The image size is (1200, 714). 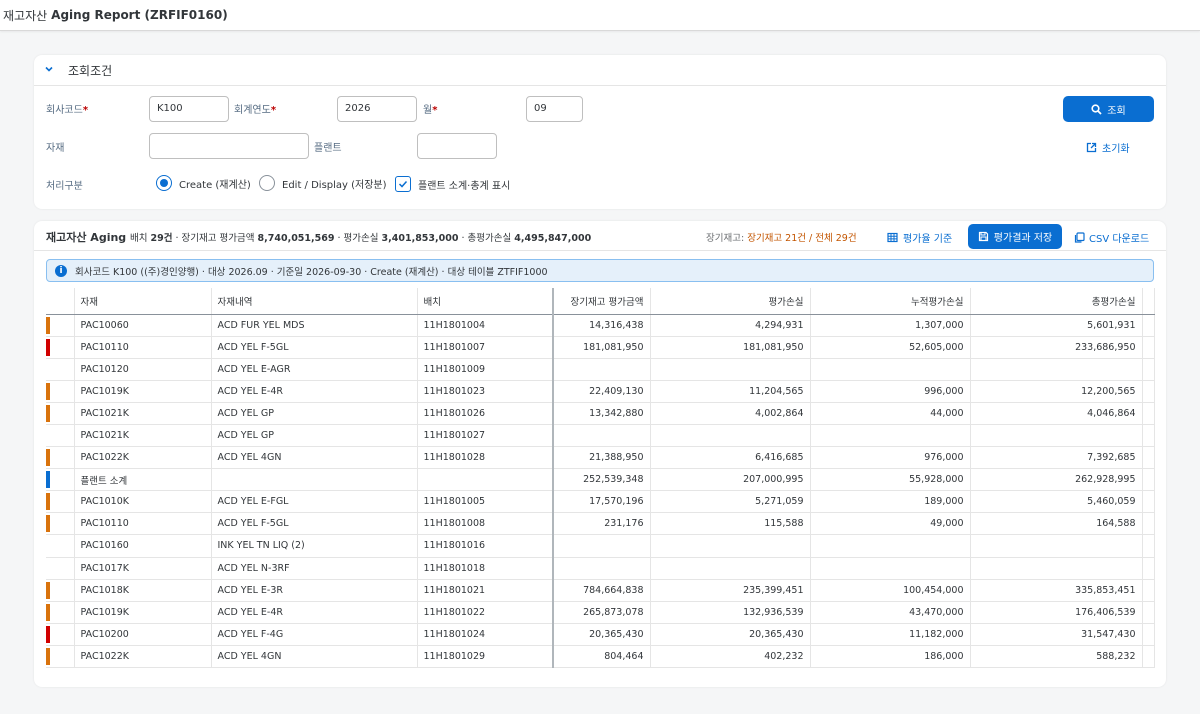 I want to click on filter-header: 조회조건, so click(x=600, y=70).